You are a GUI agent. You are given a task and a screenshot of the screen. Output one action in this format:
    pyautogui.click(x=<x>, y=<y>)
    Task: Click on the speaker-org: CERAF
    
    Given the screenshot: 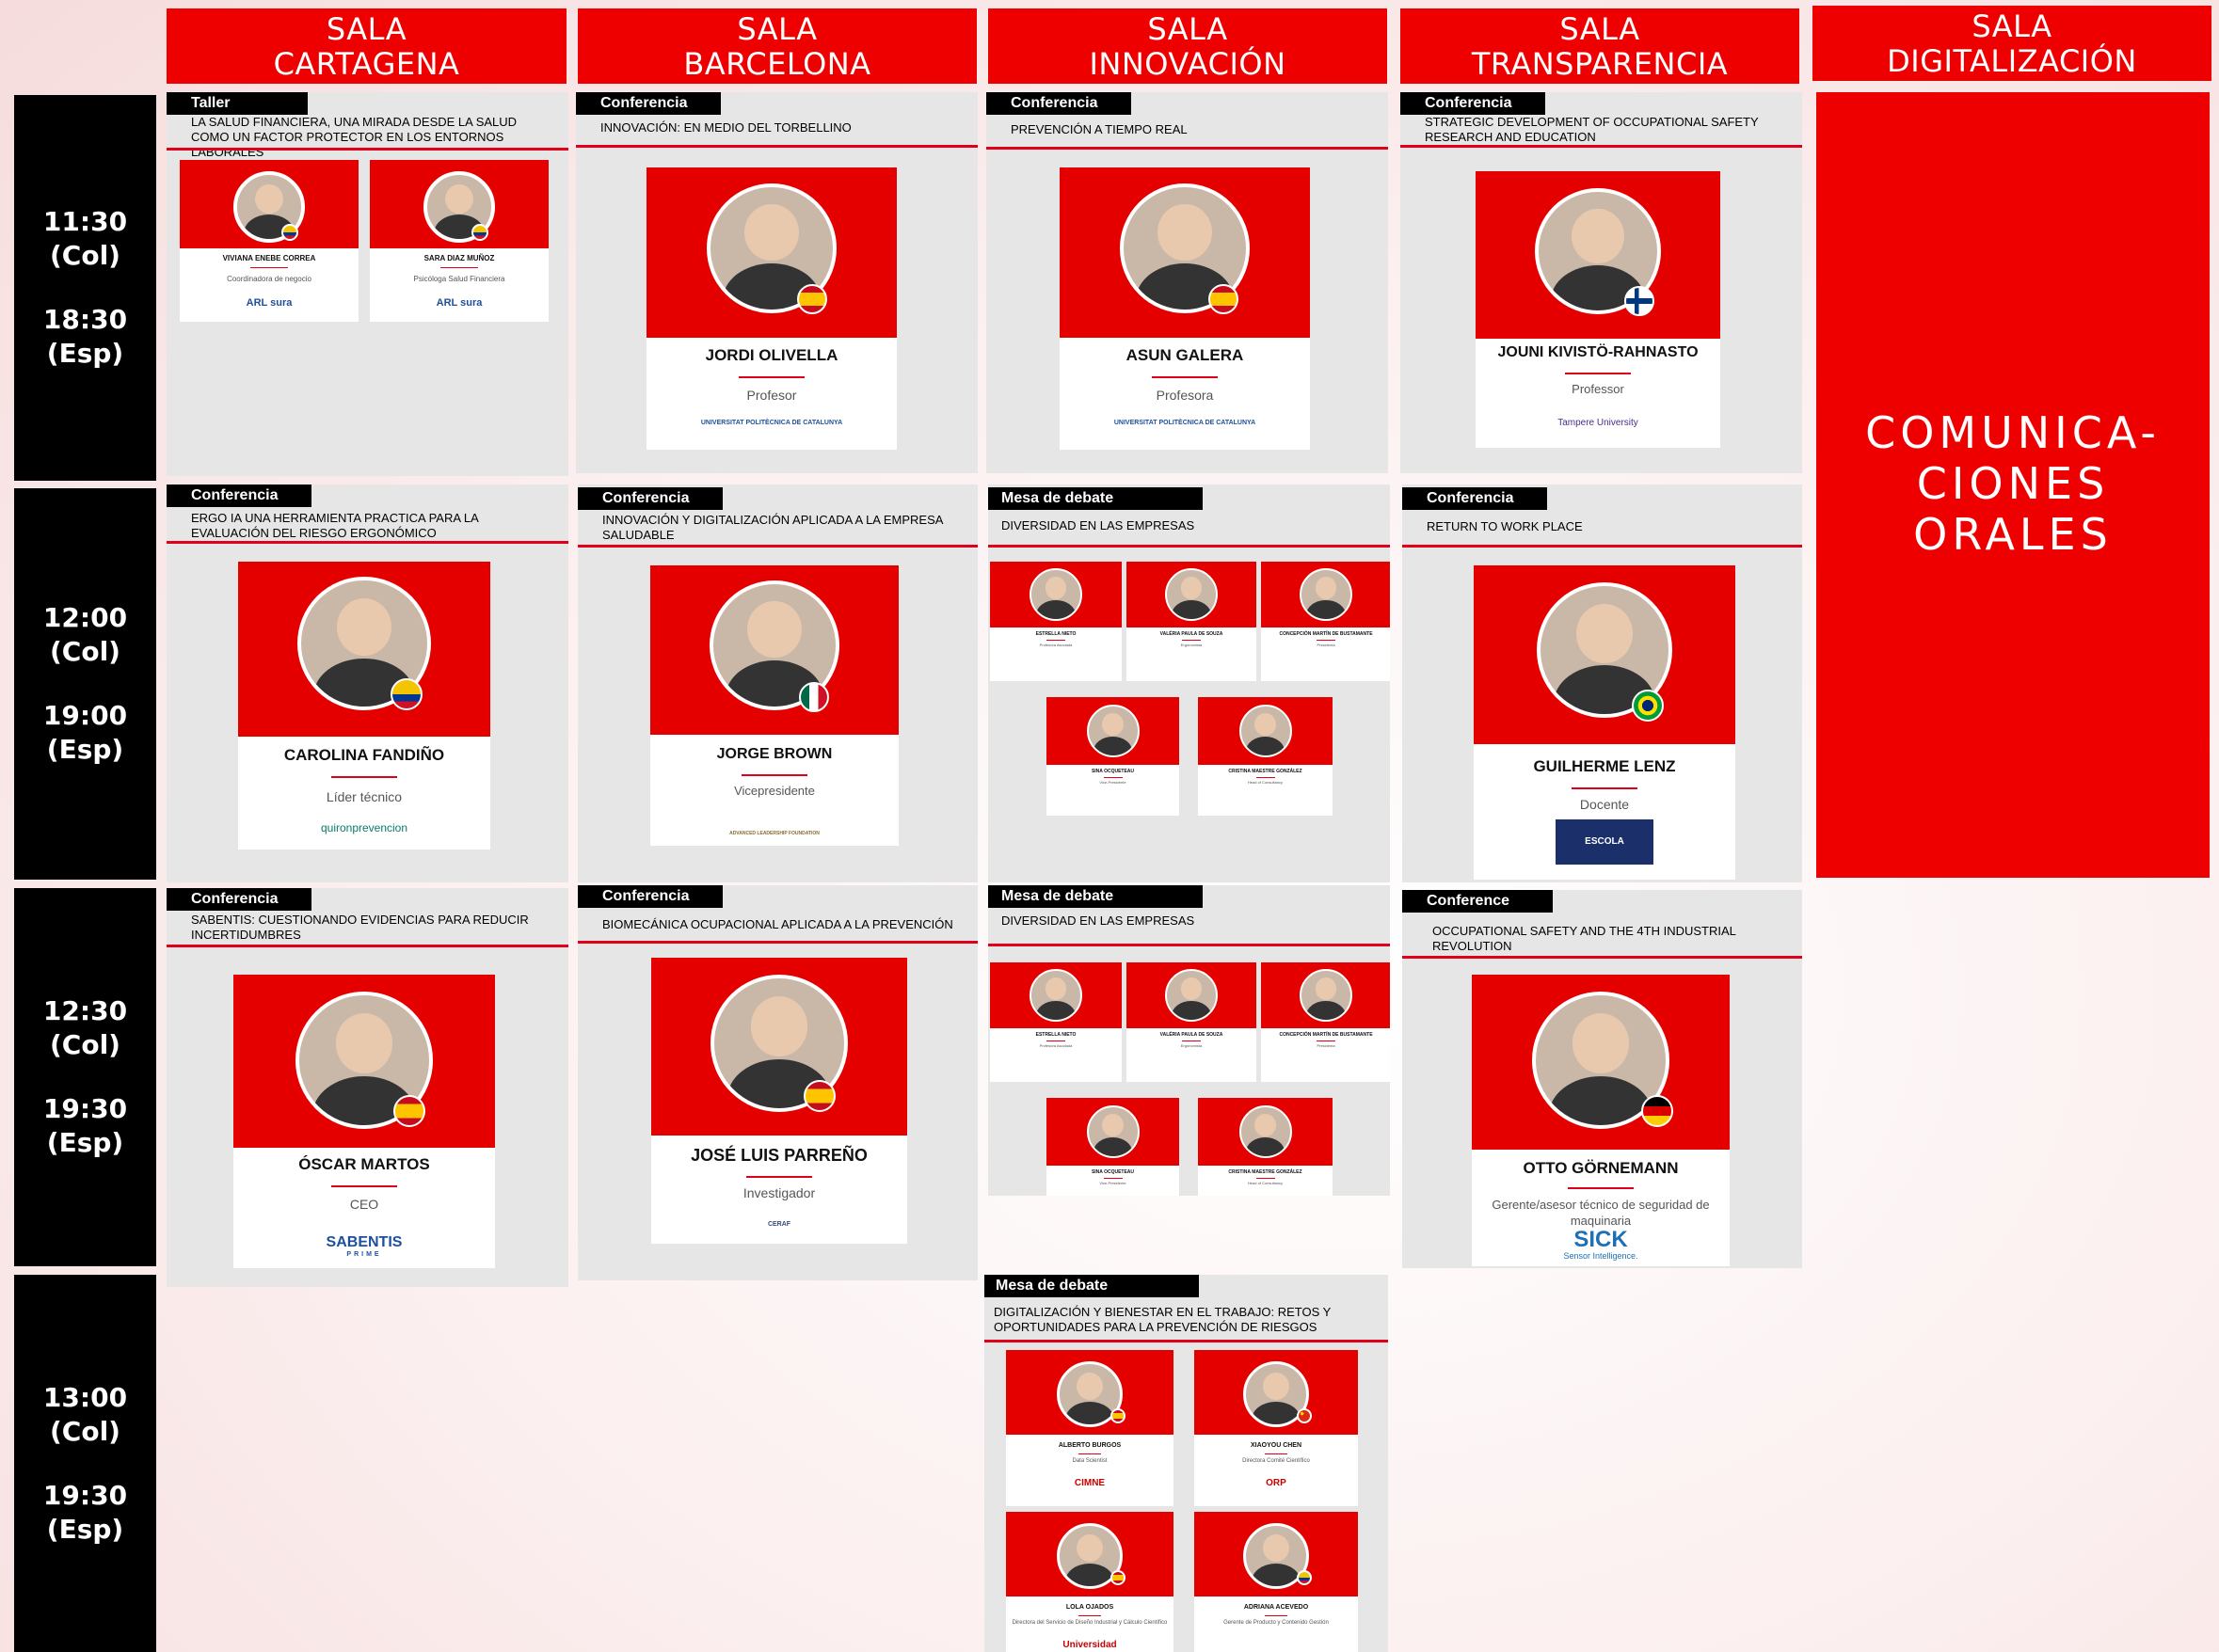 What is the action you would take?
    pyautogui.click(x=779, y=1224)
    